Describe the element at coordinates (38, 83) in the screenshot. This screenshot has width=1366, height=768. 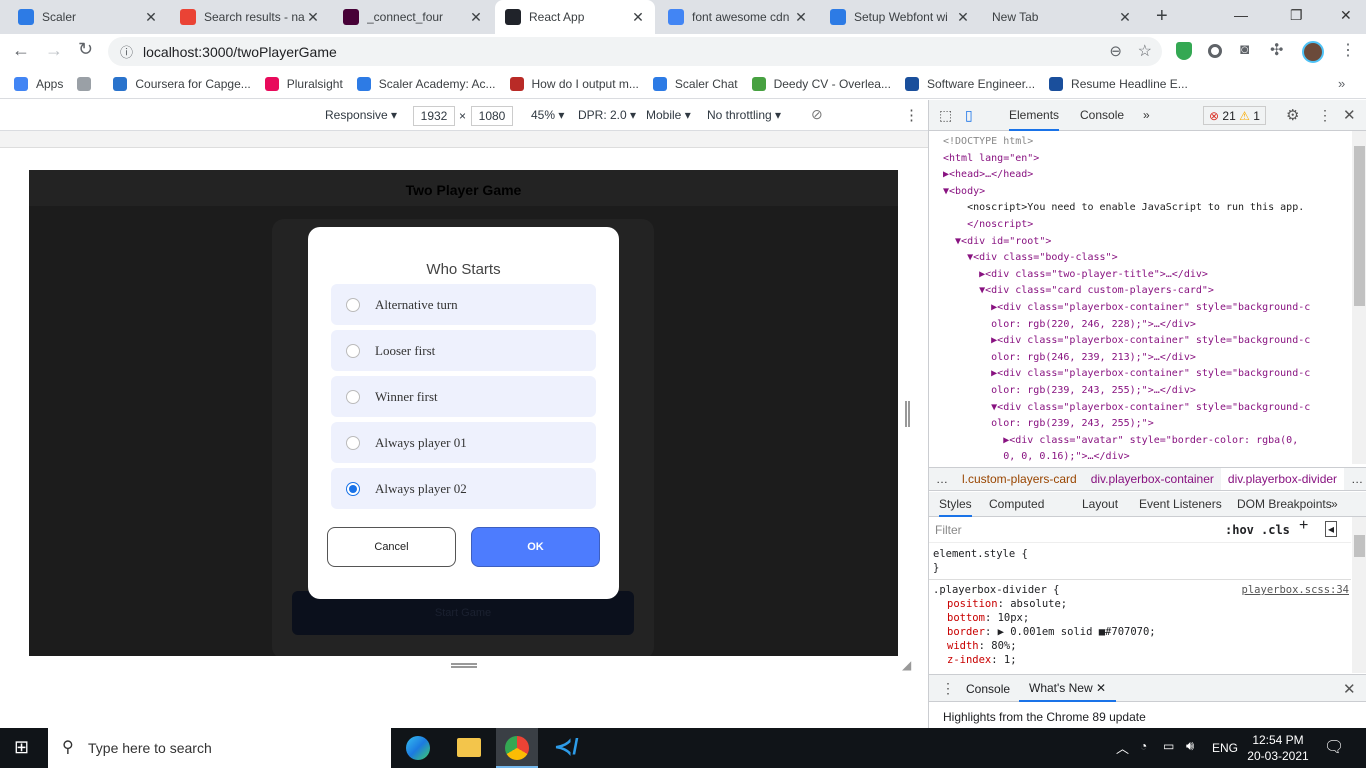
I see `bookmark: Apps` at that location.